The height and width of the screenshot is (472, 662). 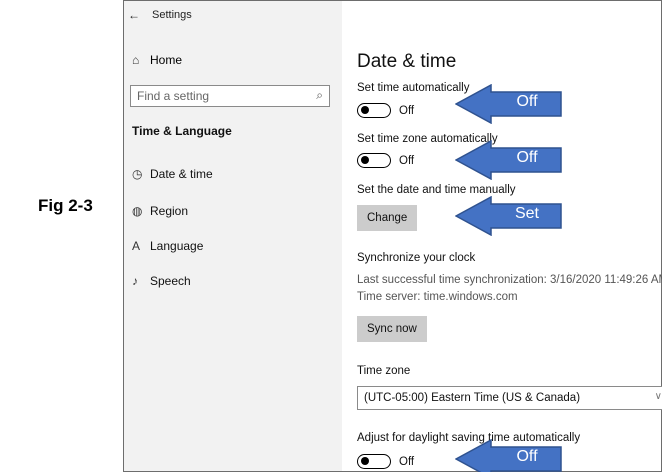 I want to click on set-timezone-auto-toggle-row: Off, so click(x=385, y=160).